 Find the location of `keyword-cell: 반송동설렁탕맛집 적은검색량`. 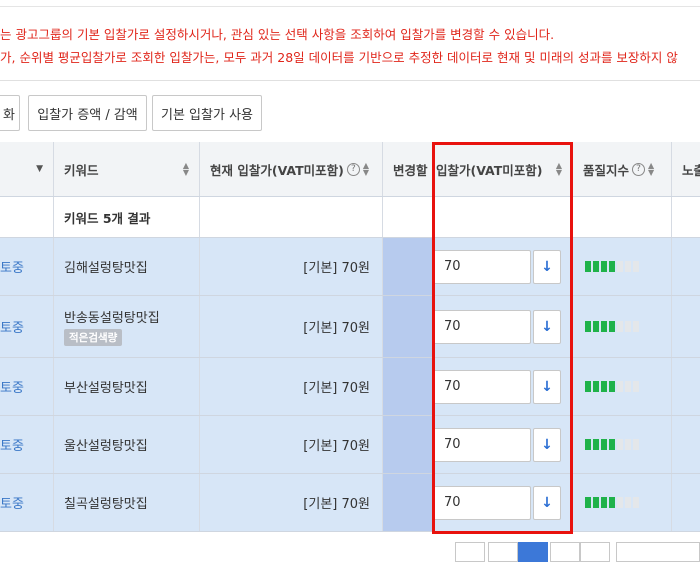

keyword-cell: 반송동설렁탕맛집 적은검색량 is located at coordinates (127, 326).